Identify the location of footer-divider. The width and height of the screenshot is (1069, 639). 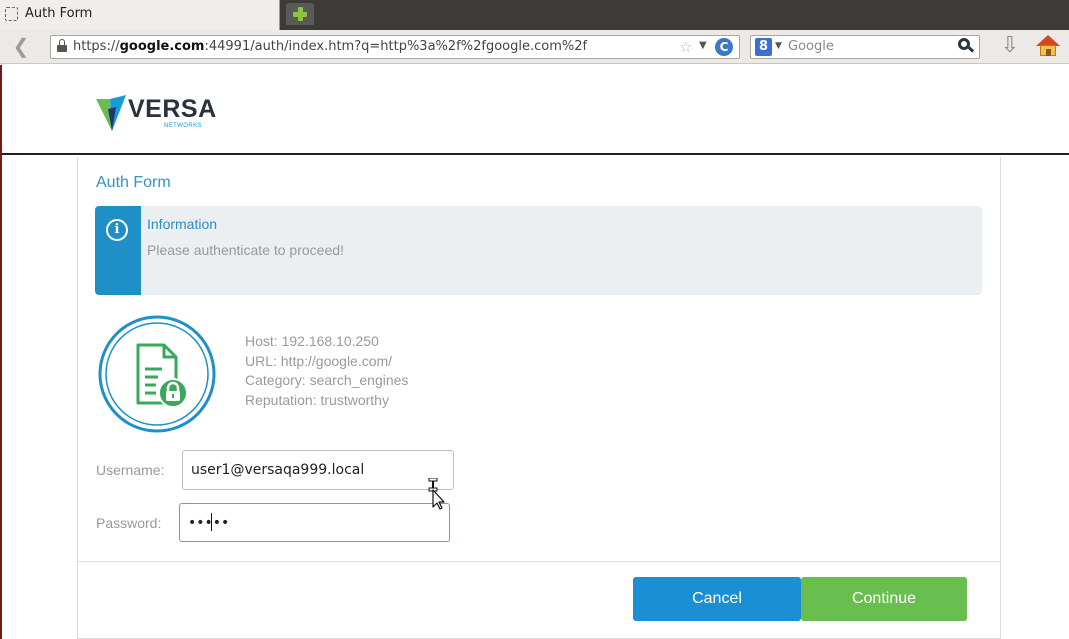
(539, 561).